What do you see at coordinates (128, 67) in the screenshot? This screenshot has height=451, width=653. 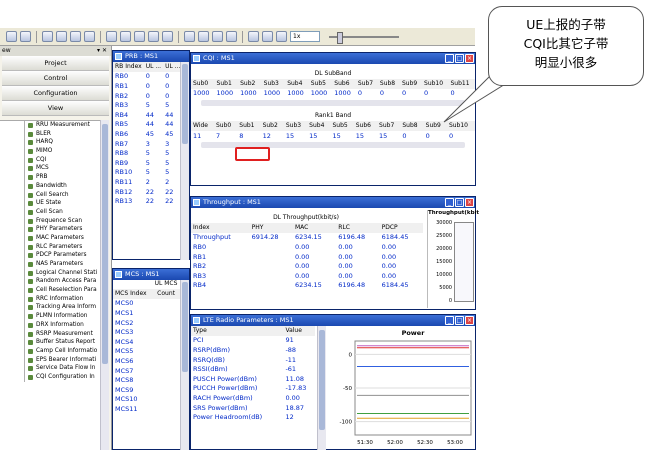 I see `column-header: RB Index` at bounding box center [128, 67].